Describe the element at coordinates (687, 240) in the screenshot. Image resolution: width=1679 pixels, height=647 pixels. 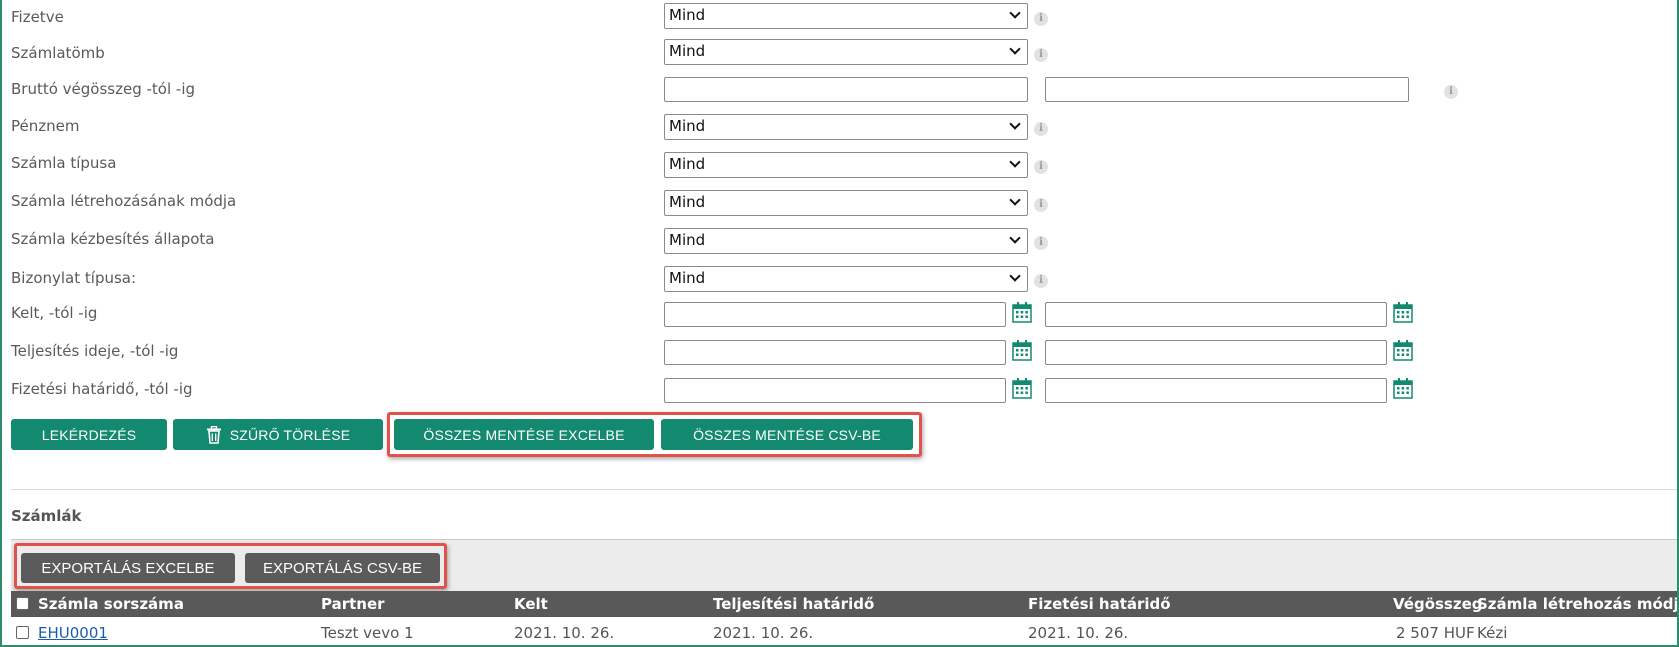
I see `delivery-status-select-value: Mind` at that location.